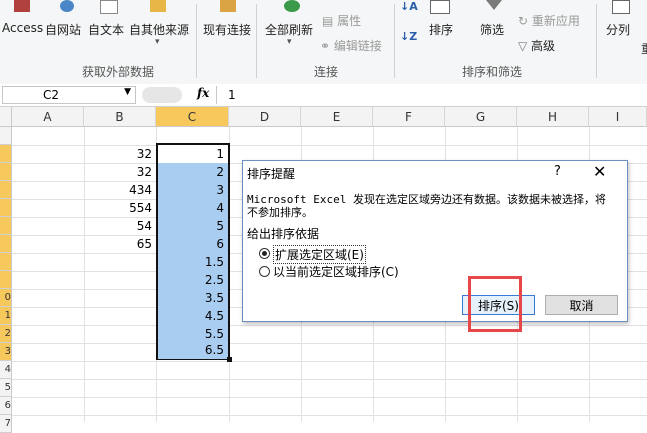 Image resolution: width=647 pixels, height=433 pixels. What do you see at coordinates (264, 271) in the screenshot?
I see `current-selection-radio` at bounding box center [264, 271].